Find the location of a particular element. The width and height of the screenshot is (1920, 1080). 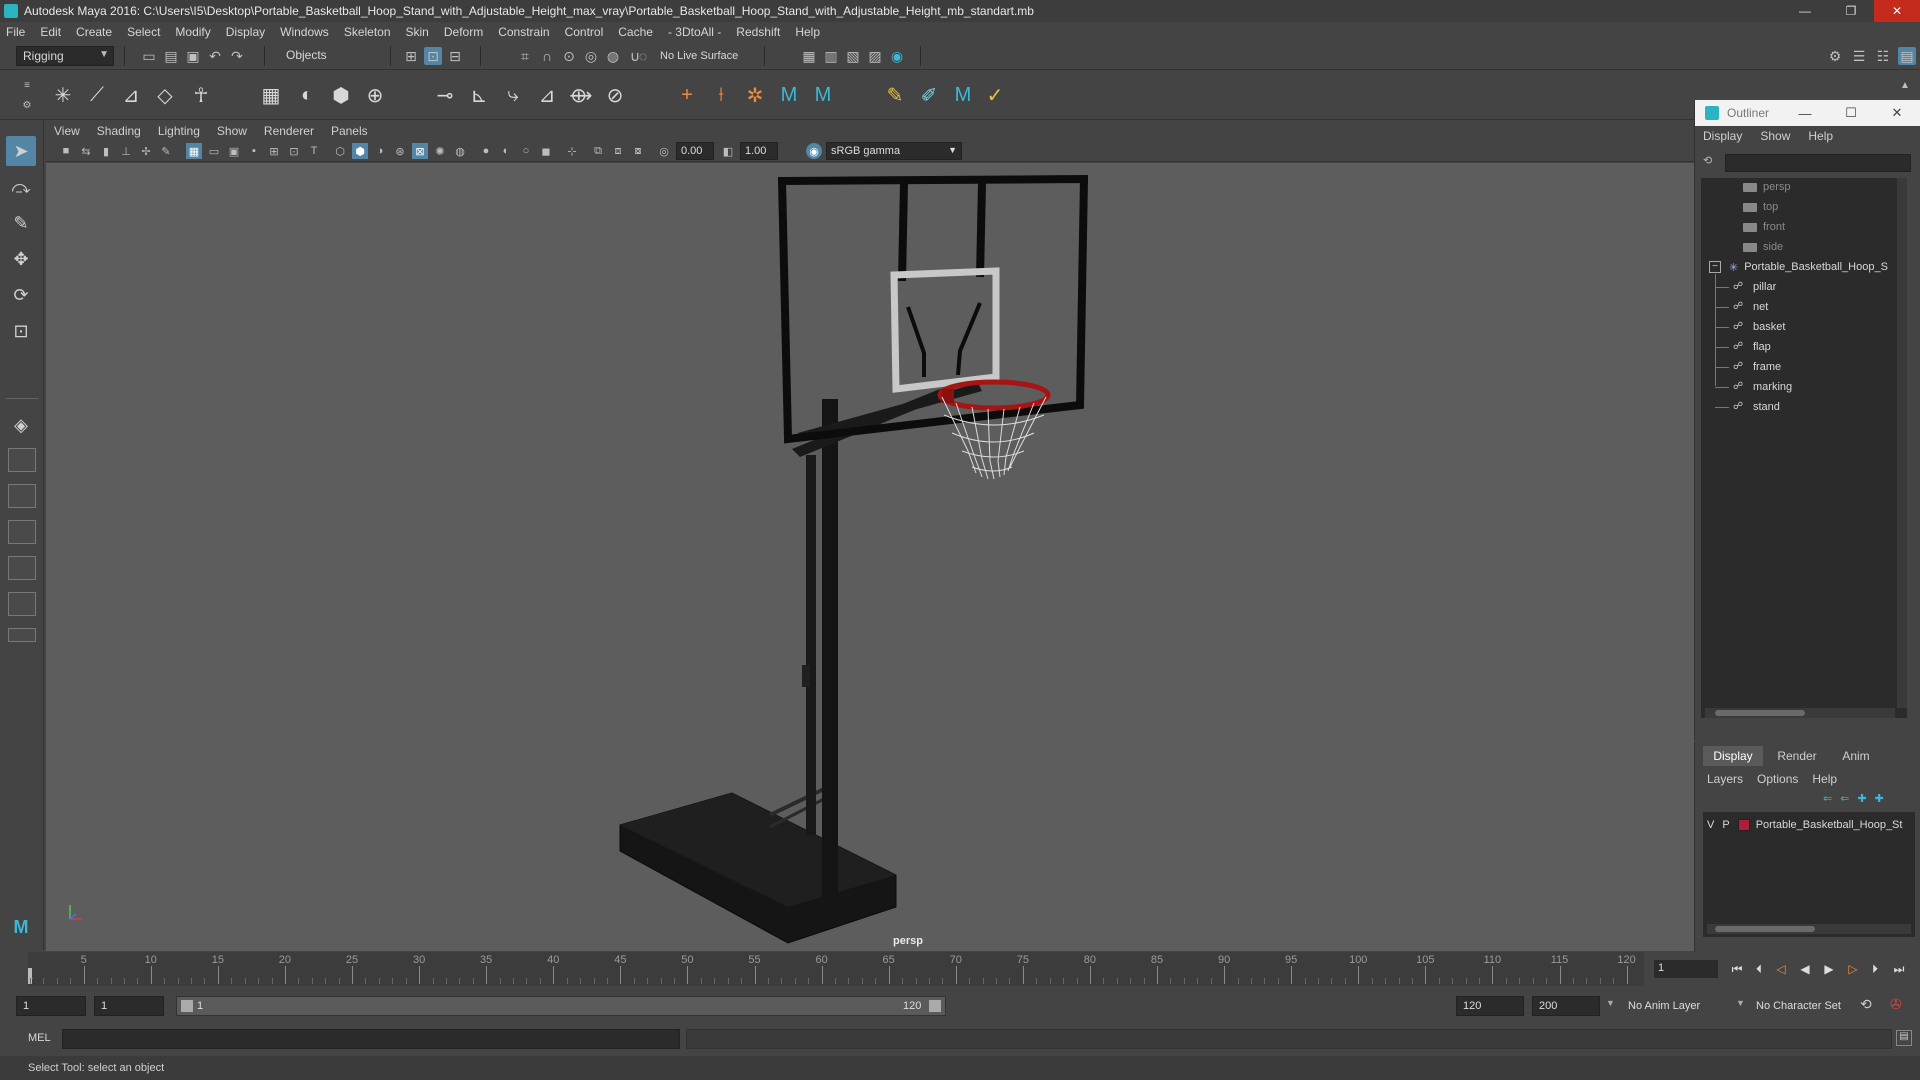

lasso-tool-icon: ⤼ is located at coordinates (21, 187).